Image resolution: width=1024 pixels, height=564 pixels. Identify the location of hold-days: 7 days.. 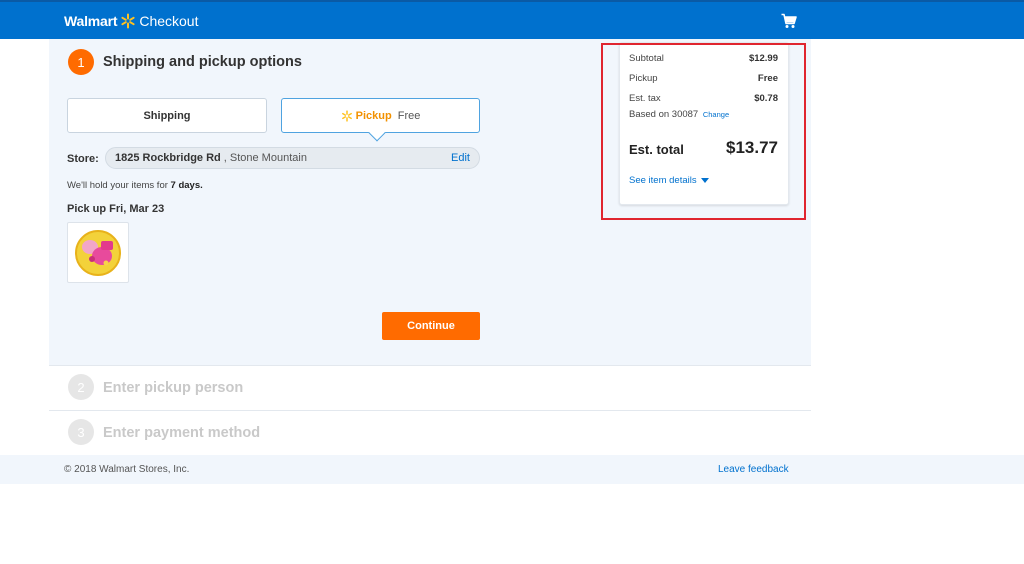
(186, 185).